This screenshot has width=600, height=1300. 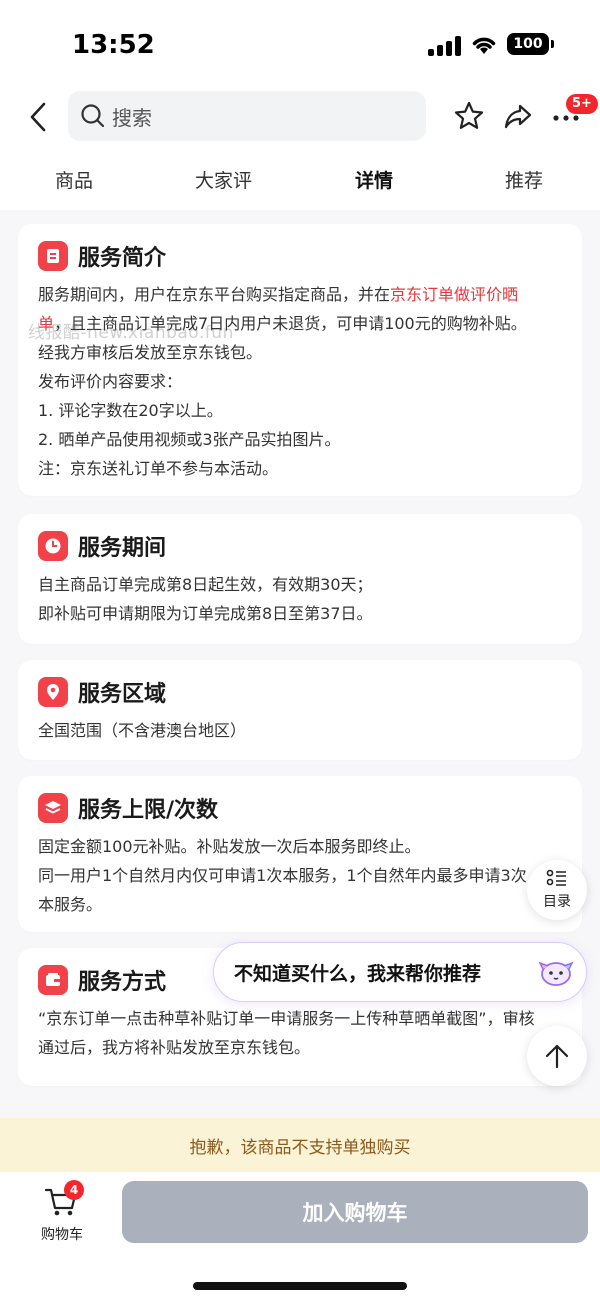 What do you see at coordinates (374, 179) in the screenshot?
I see `tab-details: 详情` at bounding box center [374, 179].